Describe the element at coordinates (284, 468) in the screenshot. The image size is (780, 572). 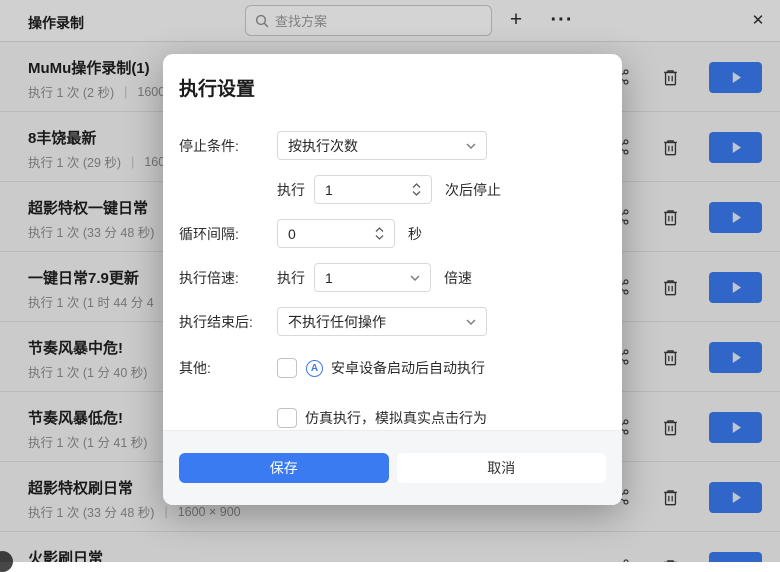
I see `save-button: 保存` at that location.